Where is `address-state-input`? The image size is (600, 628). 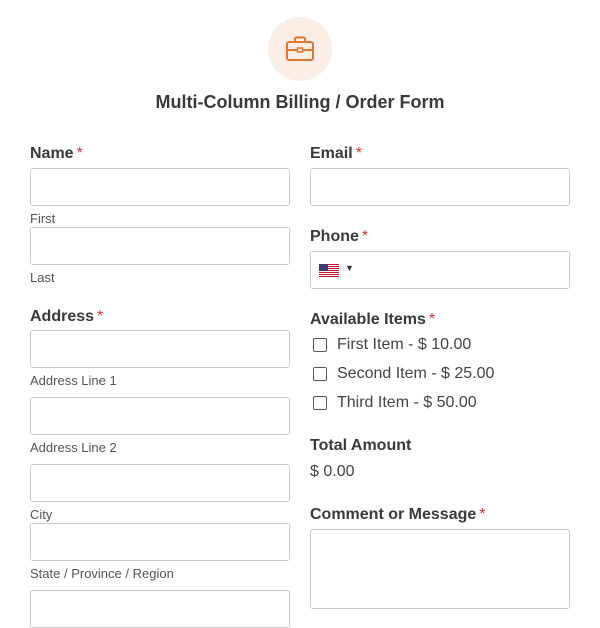
address-state-input is located at coordinates (160, 542).